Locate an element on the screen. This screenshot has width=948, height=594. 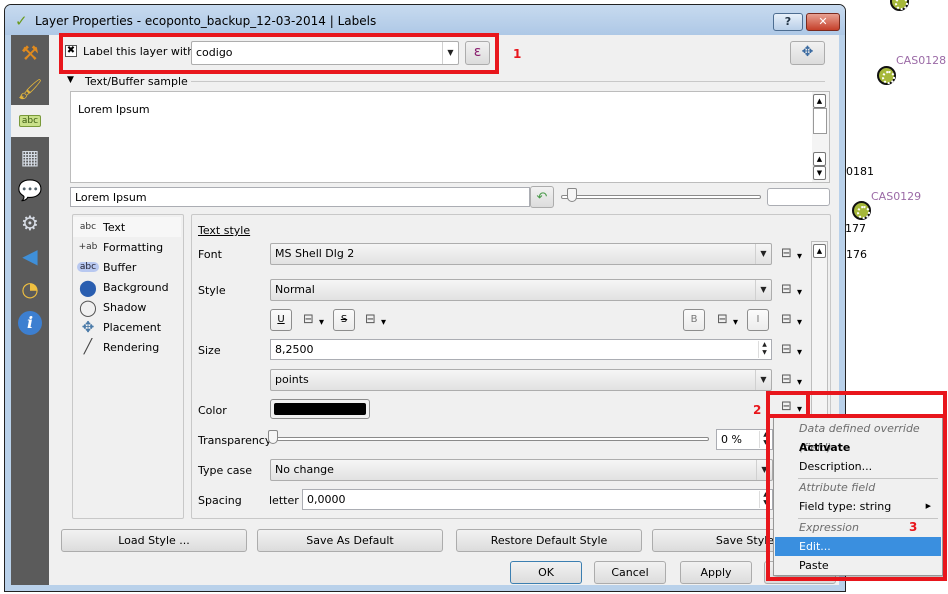
category-shadow: ◯ Shadow is located at coordinates (127, 307).